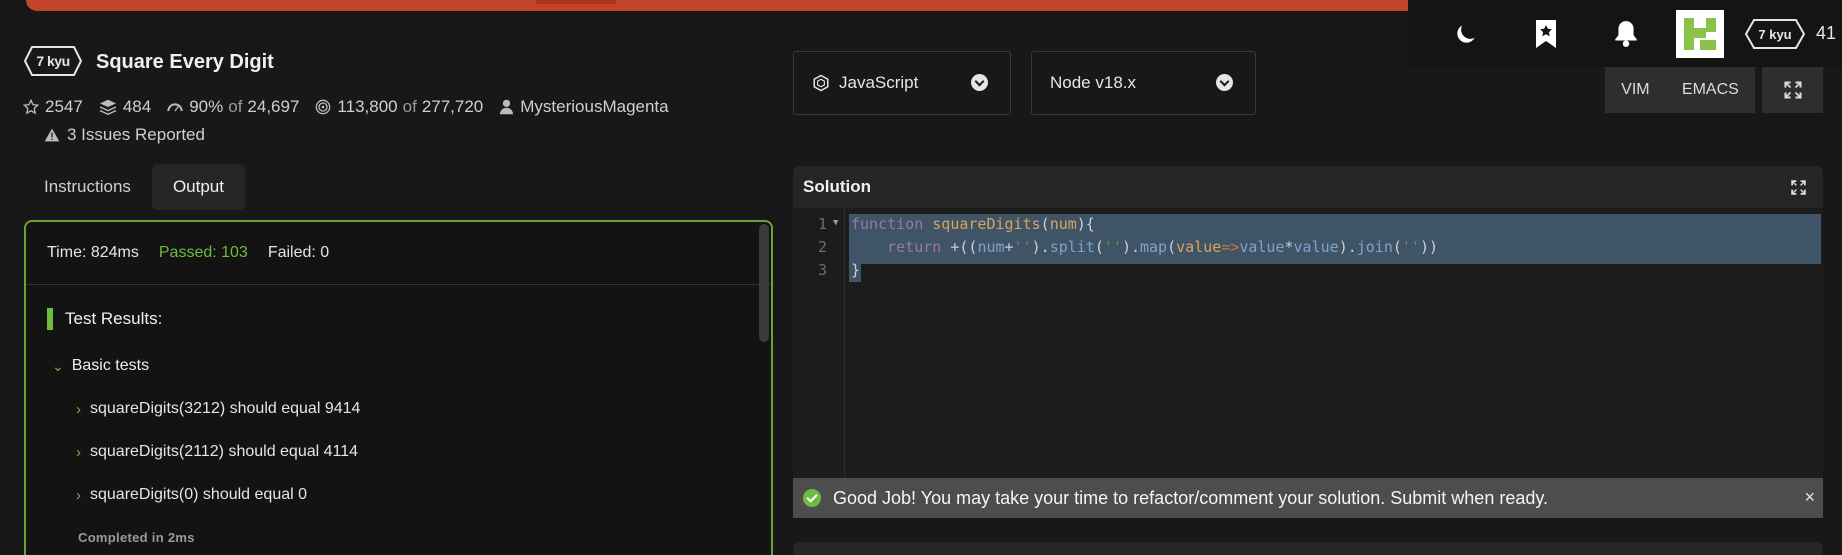 The width and height of the screenshot is (1842, 555). What do you see at coordinates (323, 107) in the screenshot?
I see `target-icon` at bounding box center [323, 107].